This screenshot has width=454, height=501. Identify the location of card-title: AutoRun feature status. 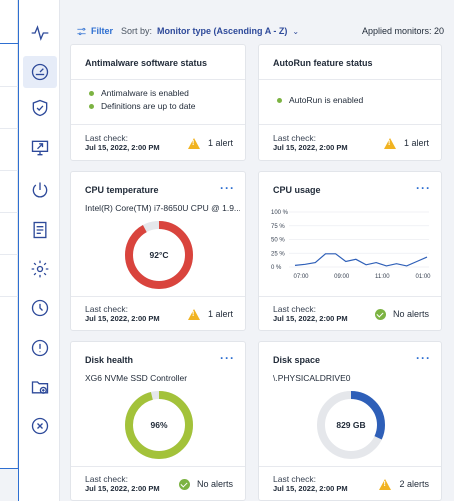
(323, 63).